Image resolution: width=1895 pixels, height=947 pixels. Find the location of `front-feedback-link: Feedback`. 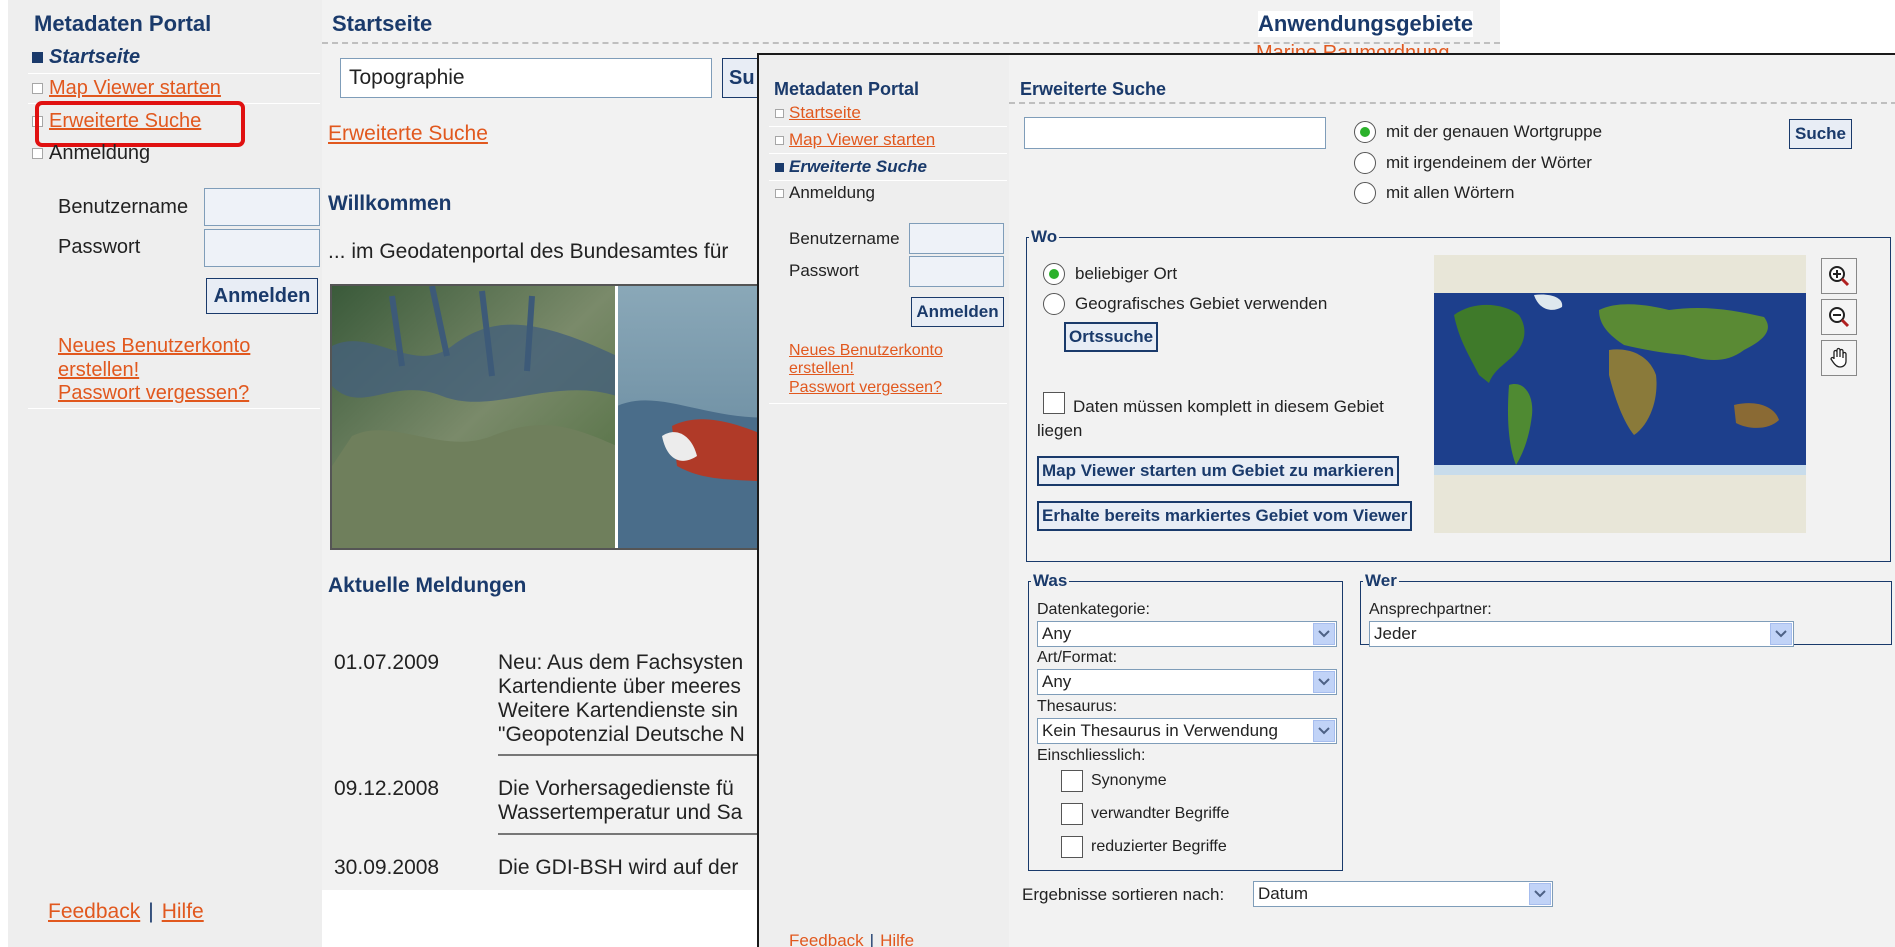

front-feedback-link: Feedback is located at coordinates (826, 939).